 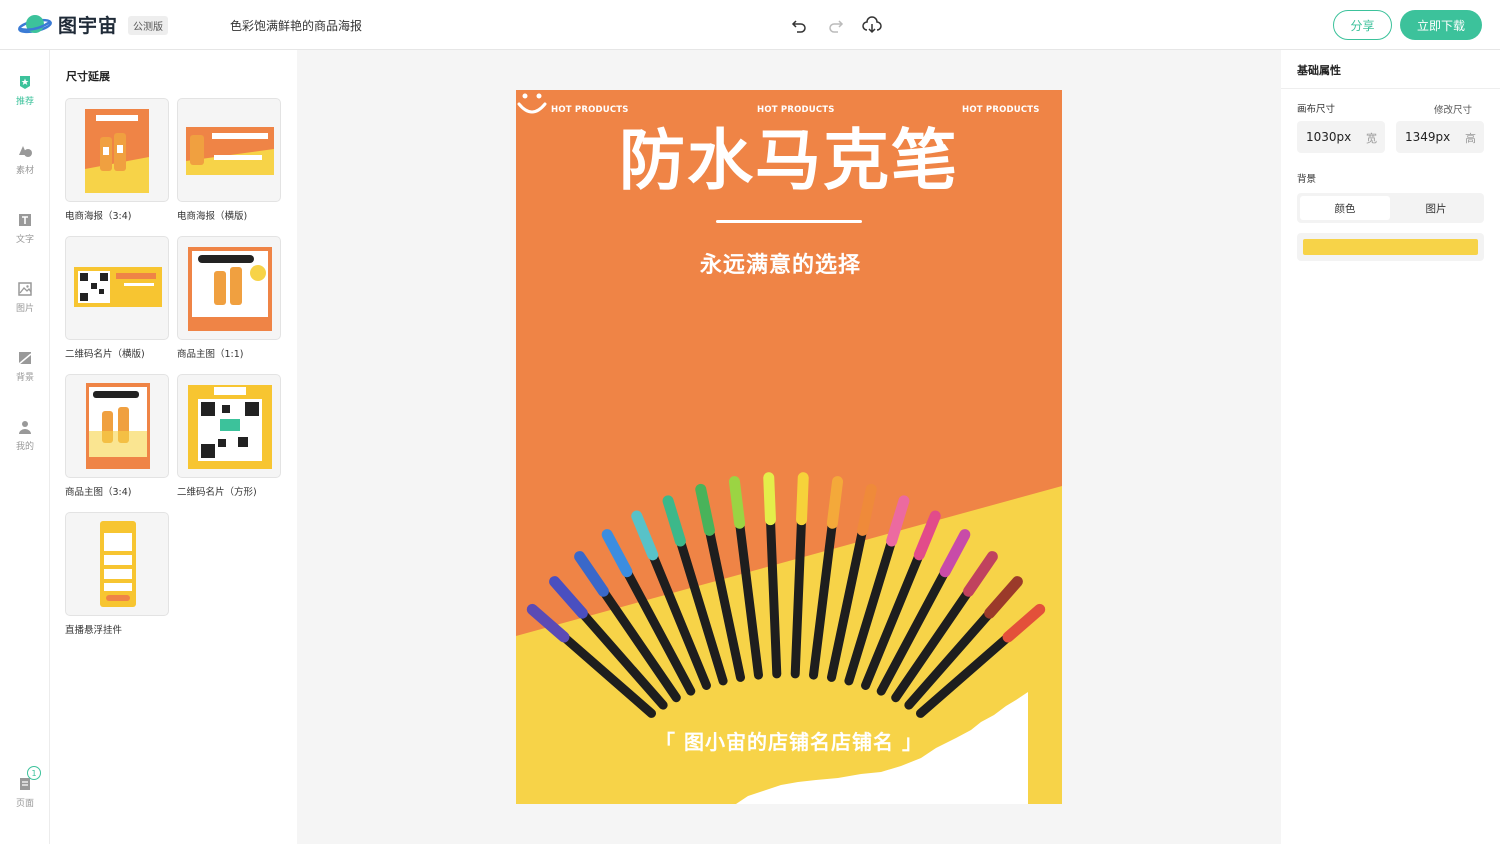 I want to click on background-color-picker, so click(x=1390, y=247).